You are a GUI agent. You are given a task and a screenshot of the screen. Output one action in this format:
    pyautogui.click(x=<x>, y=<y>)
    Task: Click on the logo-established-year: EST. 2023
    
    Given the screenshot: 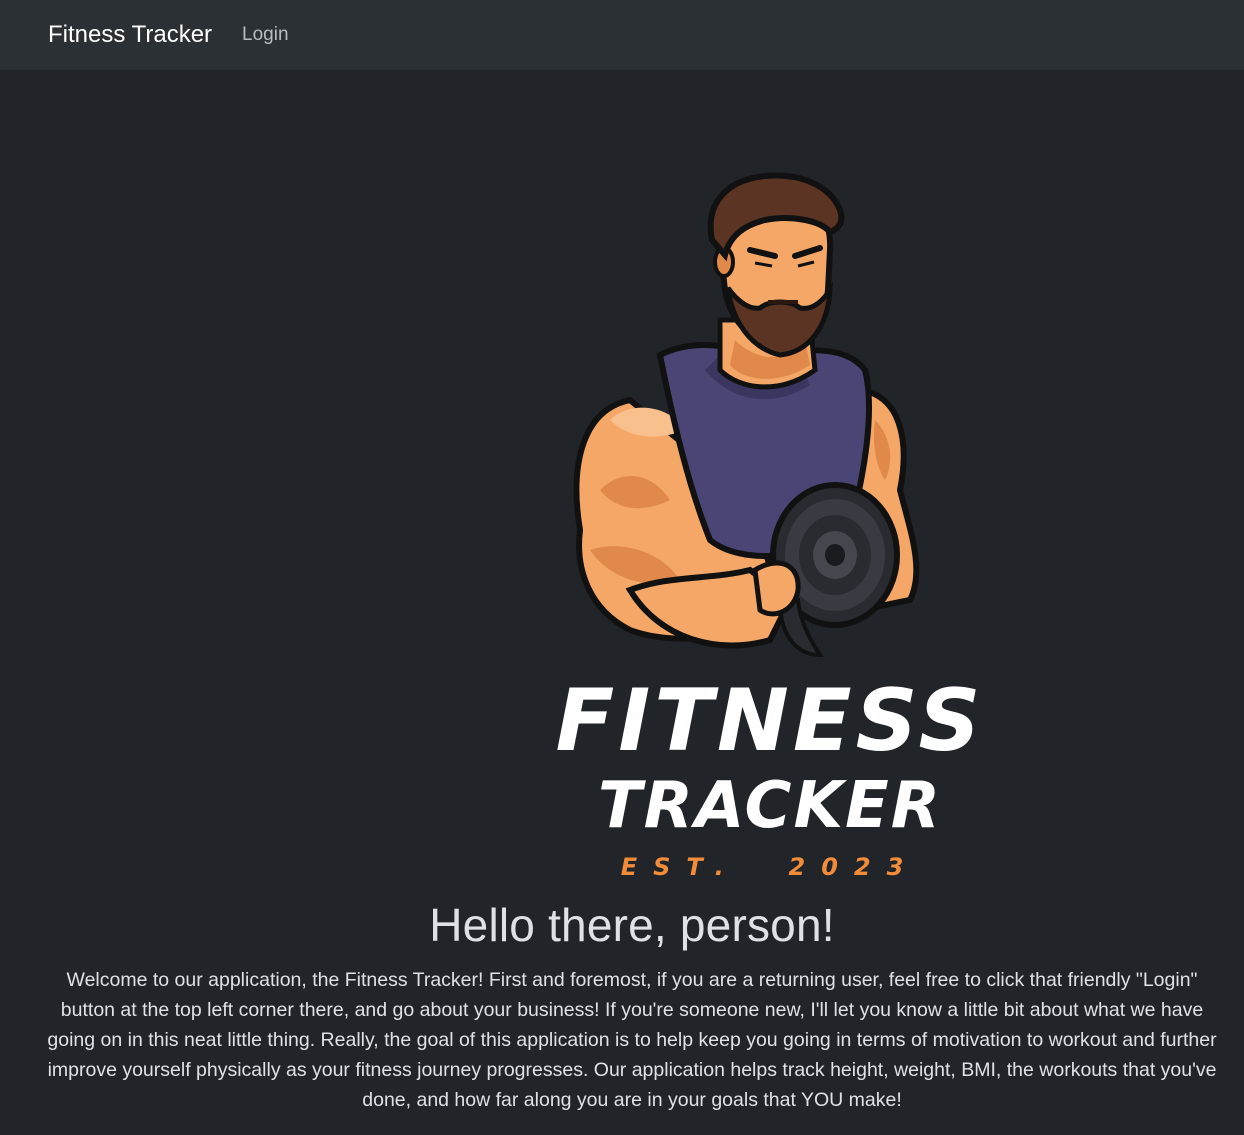 What is the action you would take?
    pyautogui.click(x=770, y=867)
    